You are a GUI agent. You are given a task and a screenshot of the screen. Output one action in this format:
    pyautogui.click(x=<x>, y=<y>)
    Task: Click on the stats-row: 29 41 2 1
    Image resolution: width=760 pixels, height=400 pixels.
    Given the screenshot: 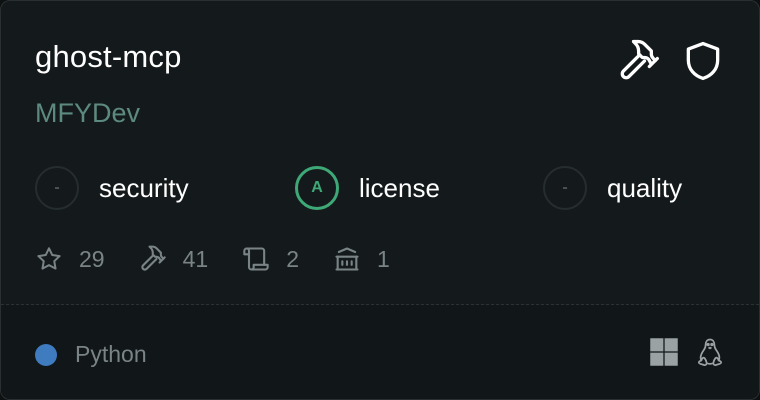 What is the action you would take?
    pyautogui.click(x=229, y=259)
    